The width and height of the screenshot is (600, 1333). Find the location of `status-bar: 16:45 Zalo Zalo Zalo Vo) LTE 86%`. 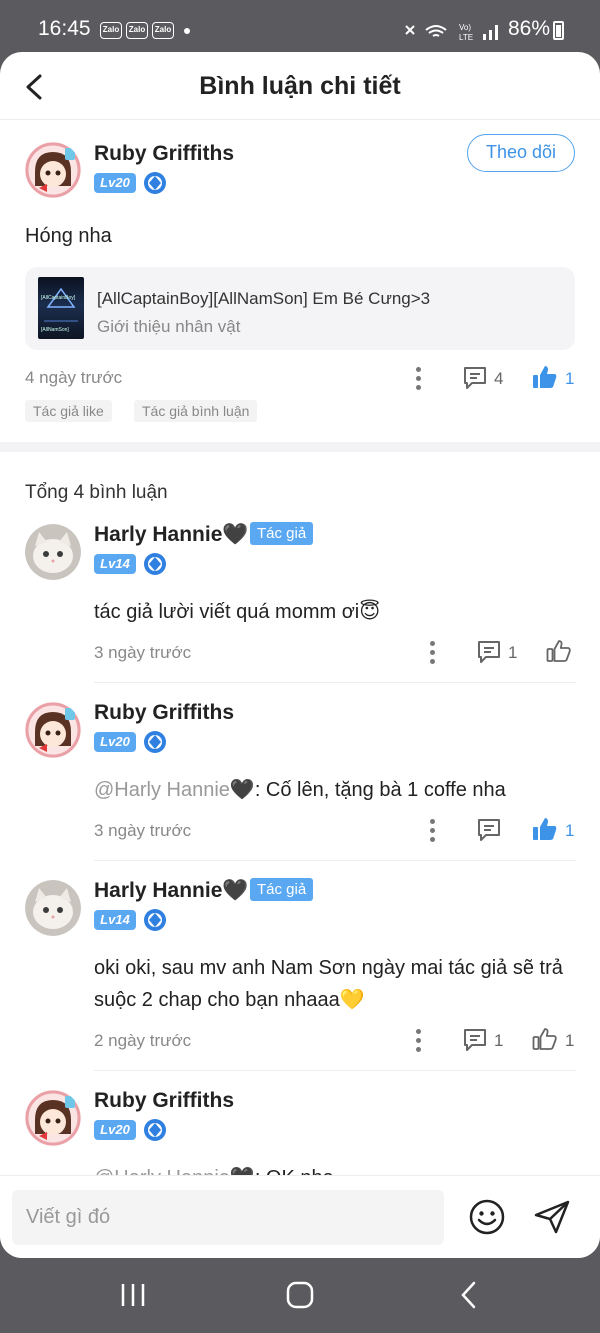

status-bar: 16:45 Zalo Zalo Zalo Vo) LTE 86% is located at coordinates (300, 28).